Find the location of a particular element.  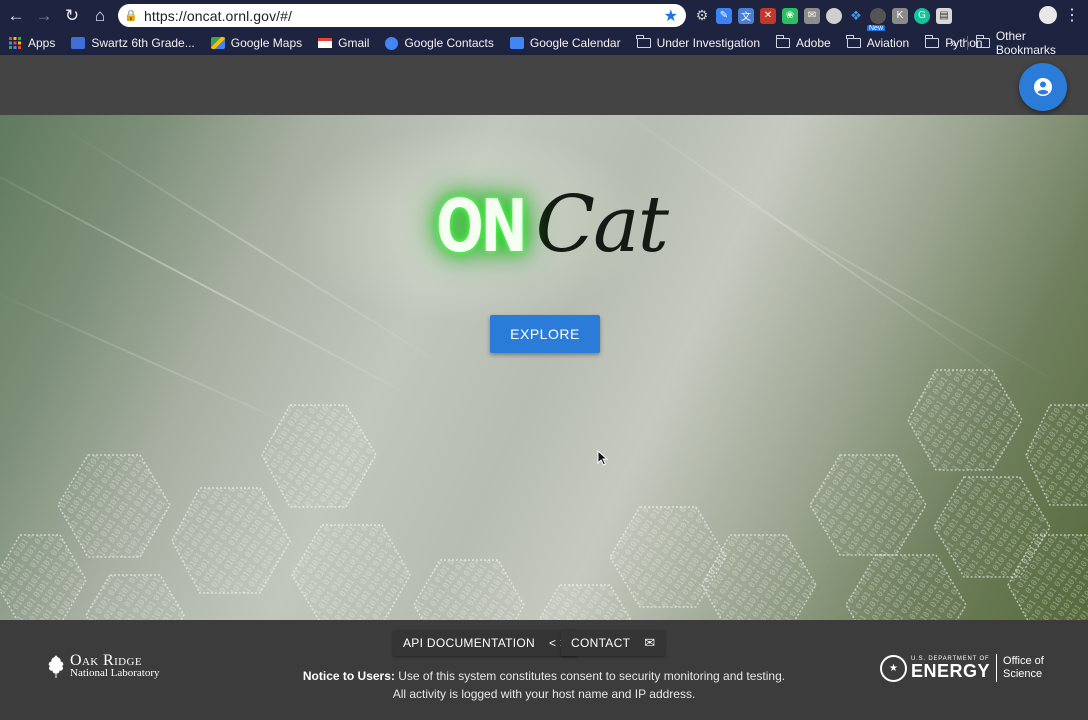

app-bar is located at coordinates (544, 85).